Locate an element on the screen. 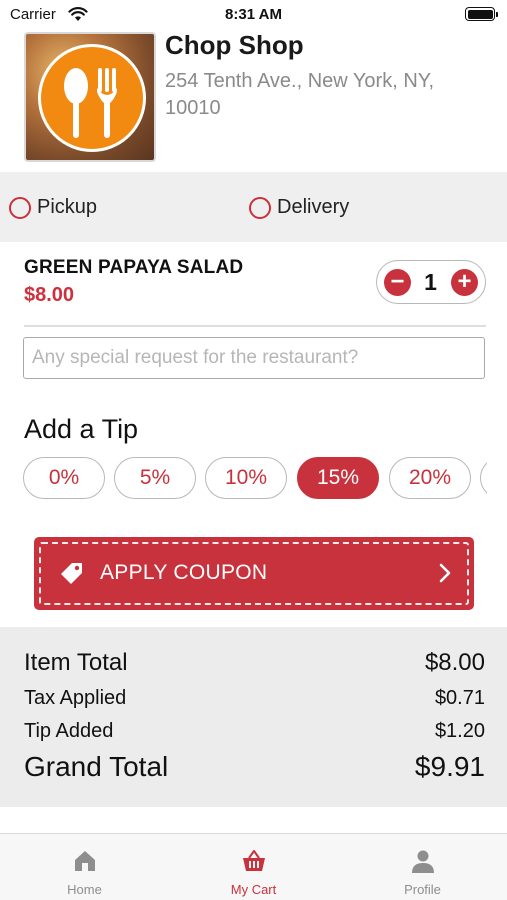 The image size is (507, 900). tip-option-0: 0% is located at coordinates (64, 478).